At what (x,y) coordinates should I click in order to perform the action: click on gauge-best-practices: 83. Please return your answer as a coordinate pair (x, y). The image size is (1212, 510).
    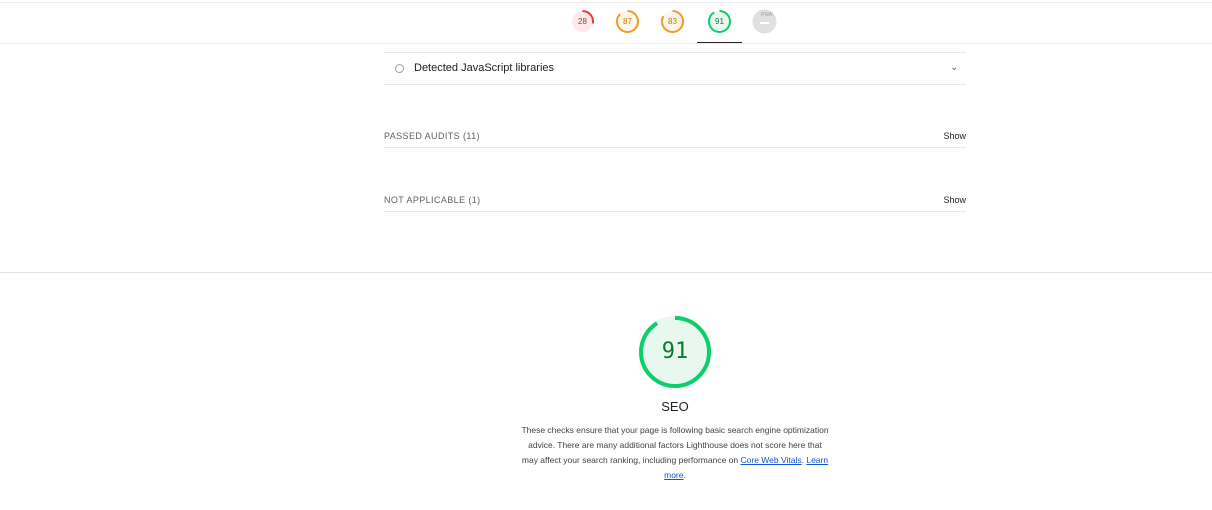
    Looking at the image, I should click on (672, 23).